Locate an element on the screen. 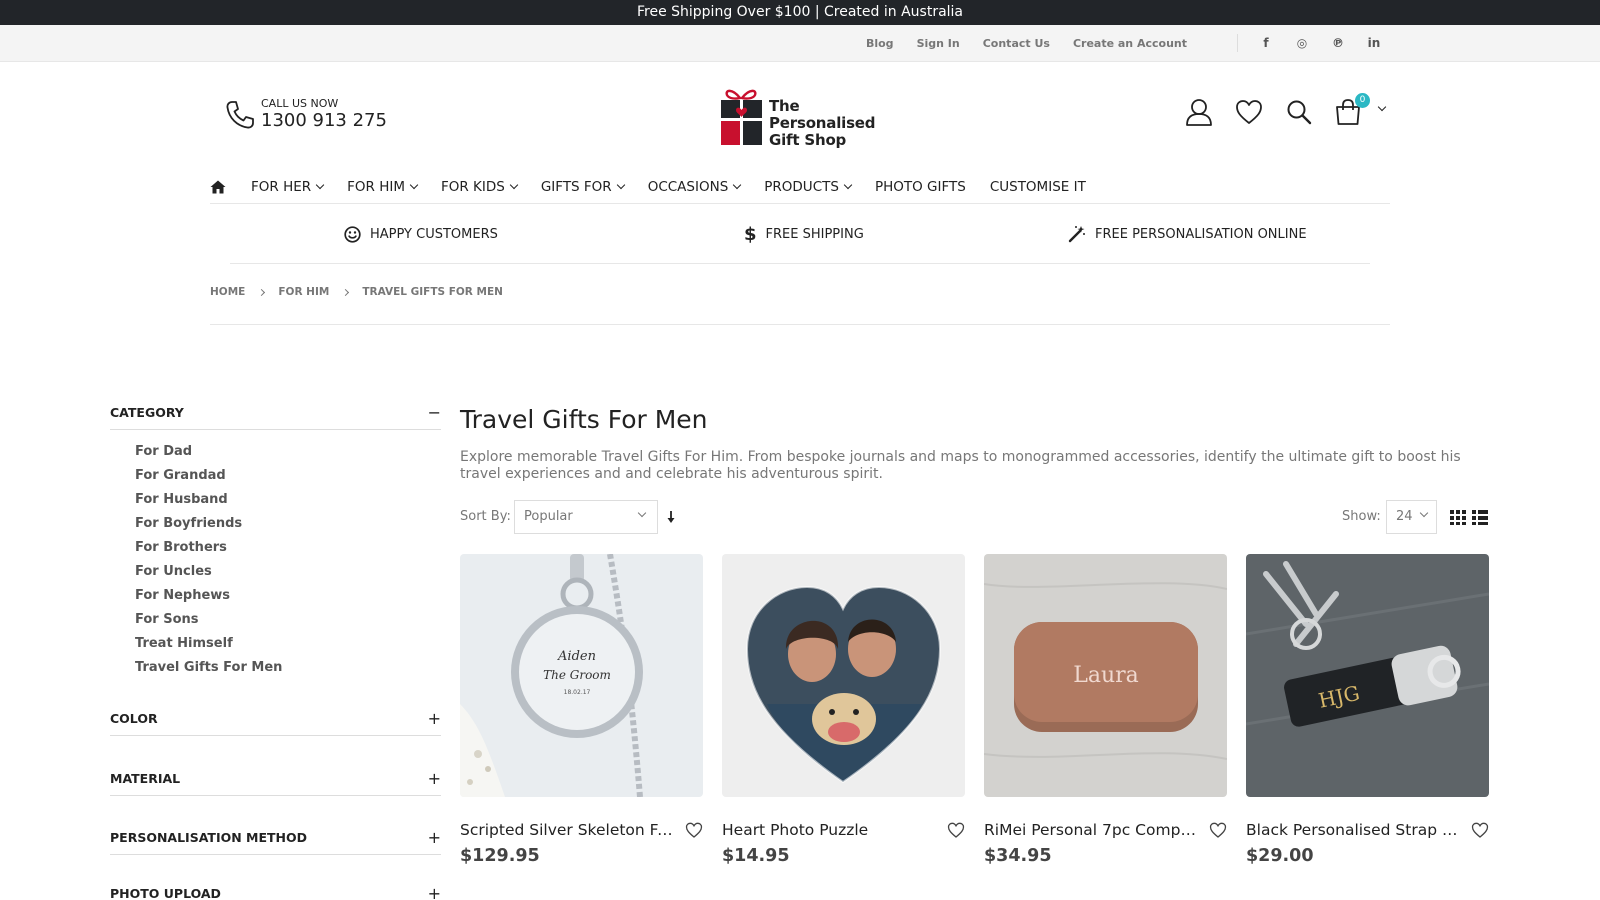 This screenshot has width=1600, height=900. facebook-icon: f is located at coordinates (1266, 43).